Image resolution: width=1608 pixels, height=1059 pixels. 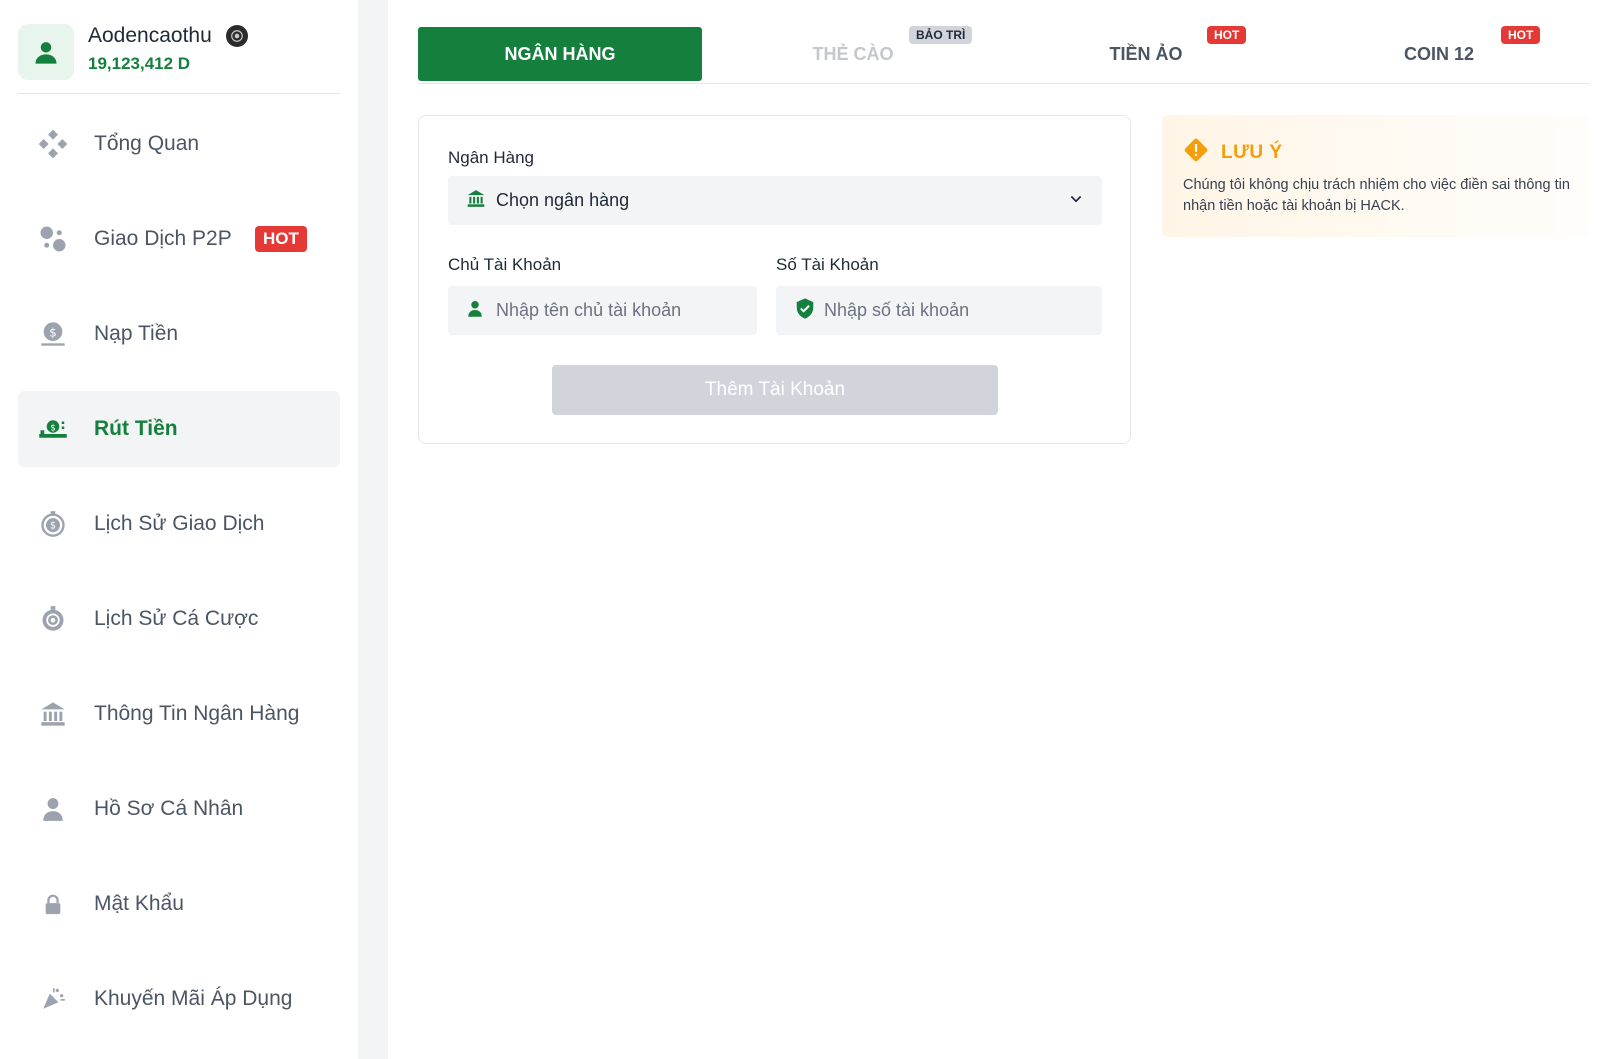 I want to click on holder-input-wrapper, so click(x=602, y=310).